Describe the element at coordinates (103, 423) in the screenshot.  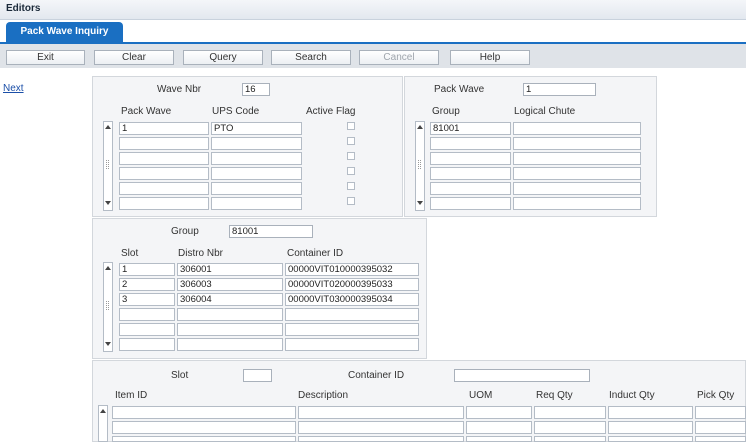
I see `item-scrollbar` at that location.